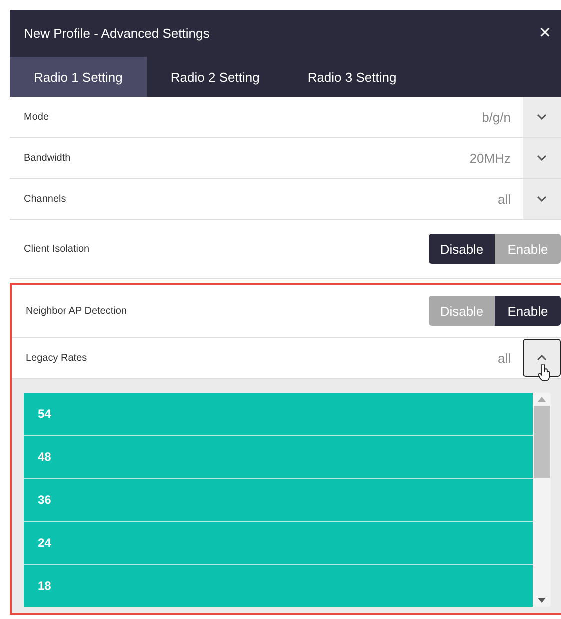 Image resolution: width=561 pixels, height=619 pixels. Describe the element at coordinates (352, 77) in the screenshot. I see `tab: Radio 3 Setting` at that location.